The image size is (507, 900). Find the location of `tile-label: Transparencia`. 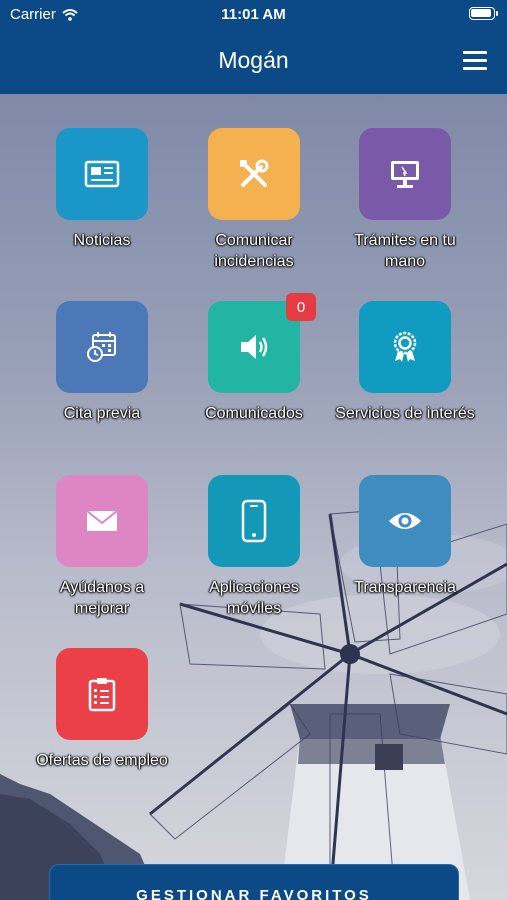

tile-label: Transparencia is located at coordinates (405, 587).